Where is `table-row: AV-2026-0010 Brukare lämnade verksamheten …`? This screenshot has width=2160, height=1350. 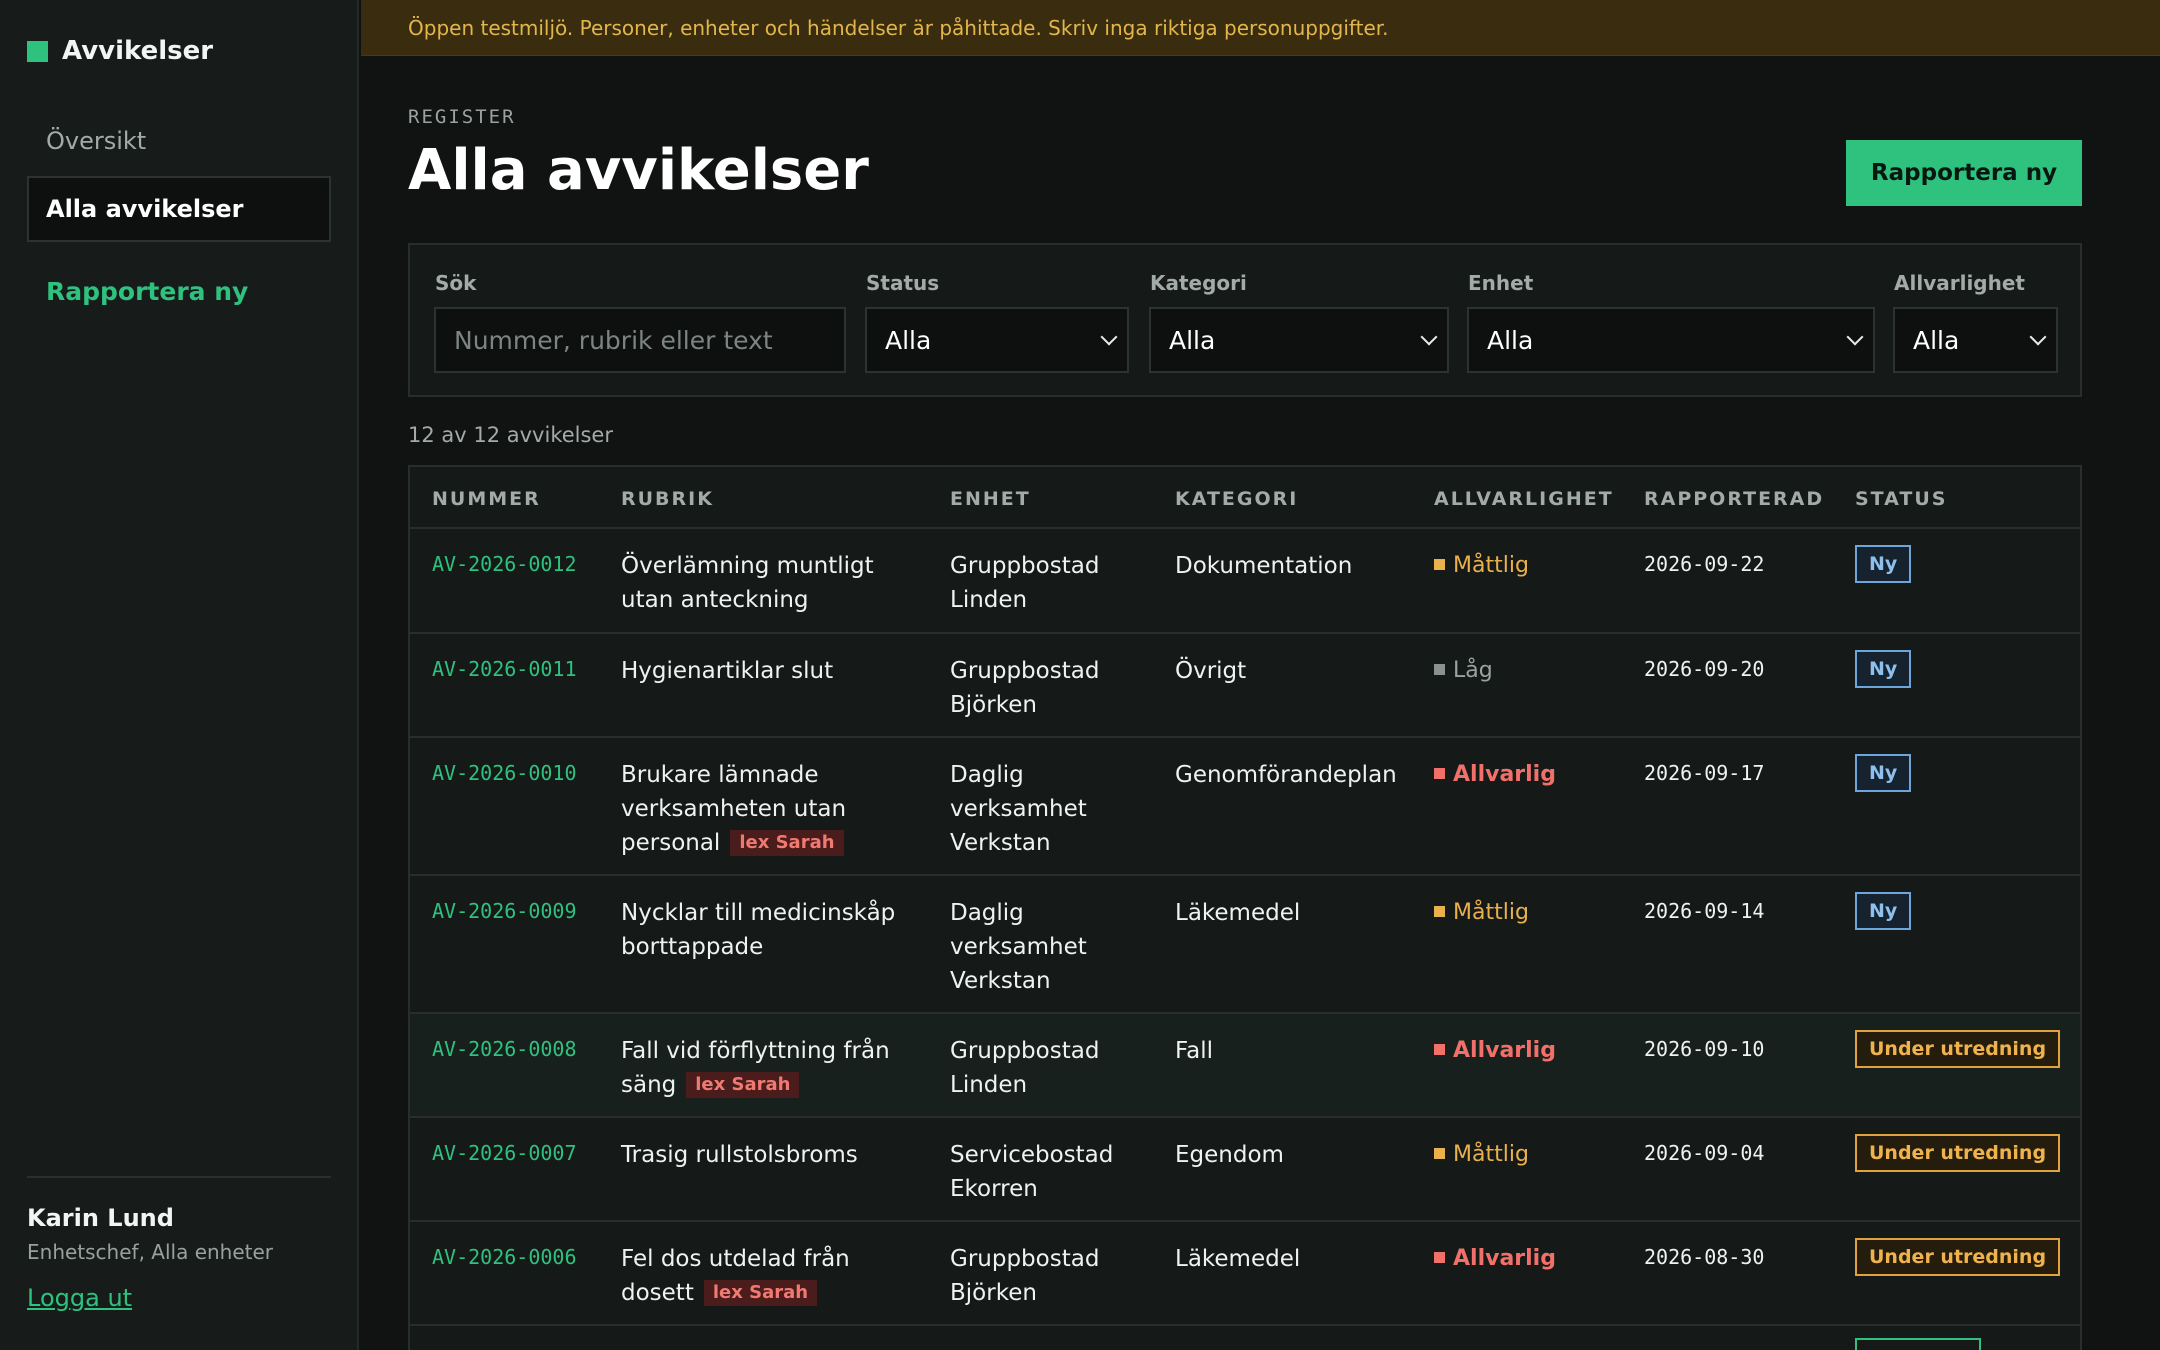
table-row: AV-2026-0010 Brukare lämnade verksamheten … is located at coordinates (1245, 807).